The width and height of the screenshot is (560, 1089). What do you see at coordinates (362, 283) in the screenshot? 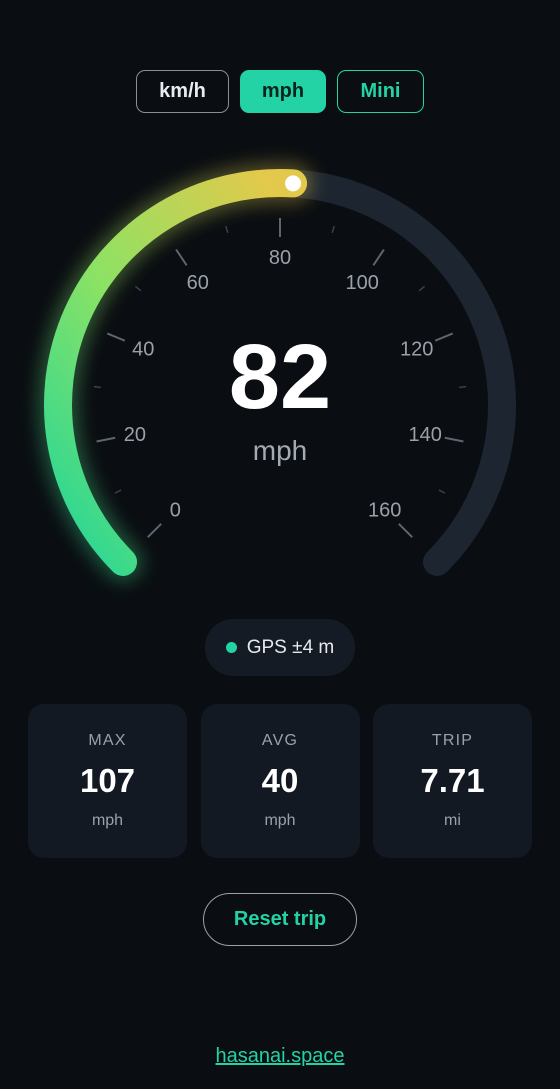
I see `tick-label: 100` at bounding box center [362, 283].